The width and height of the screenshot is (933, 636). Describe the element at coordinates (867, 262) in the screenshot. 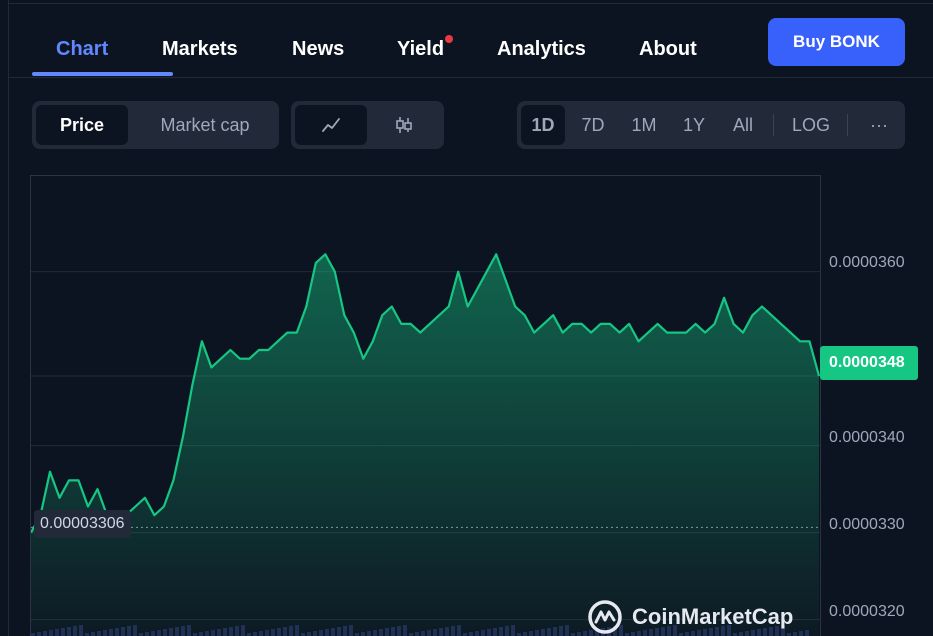

I see `y-axis-tick: 0.0000360` at that location.